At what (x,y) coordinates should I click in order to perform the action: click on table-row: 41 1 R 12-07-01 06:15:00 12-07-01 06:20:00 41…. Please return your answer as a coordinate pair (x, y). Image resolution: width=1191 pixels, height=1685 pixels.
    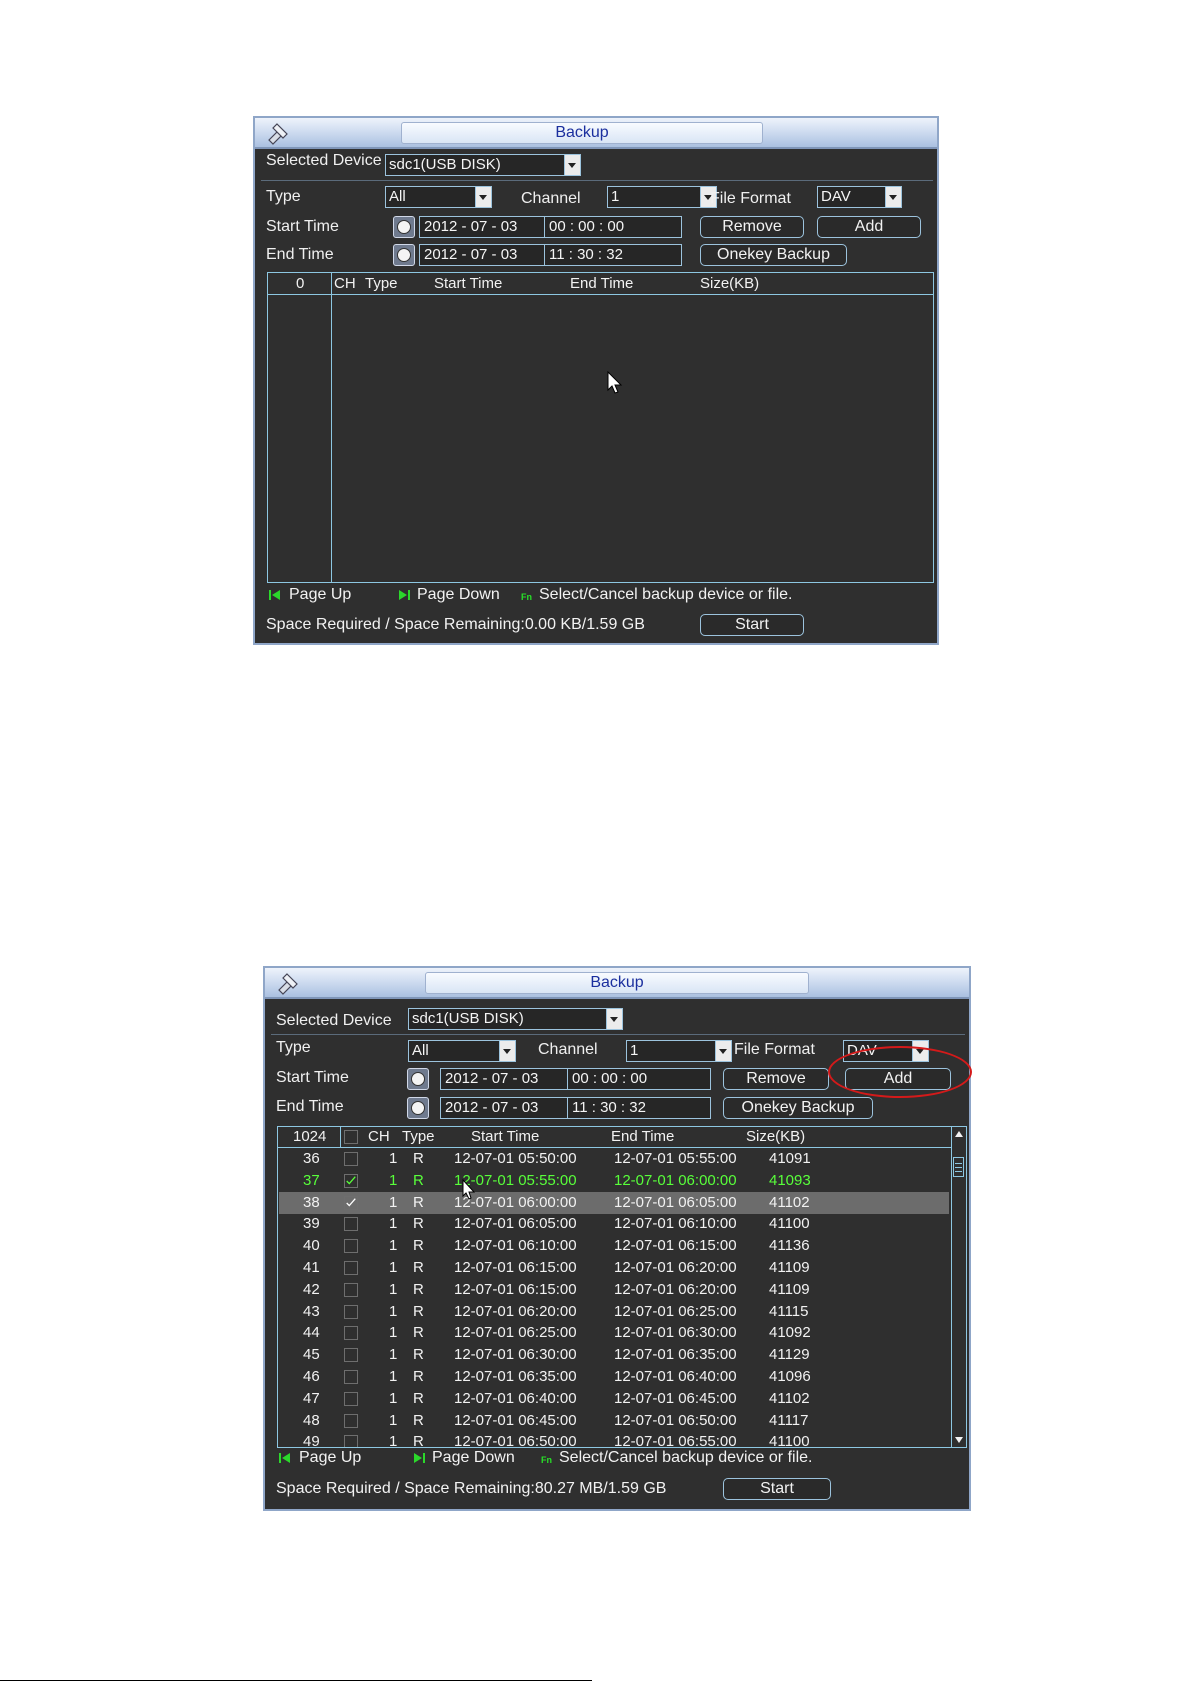
    Looking at the image, I should click on (614, 1268).